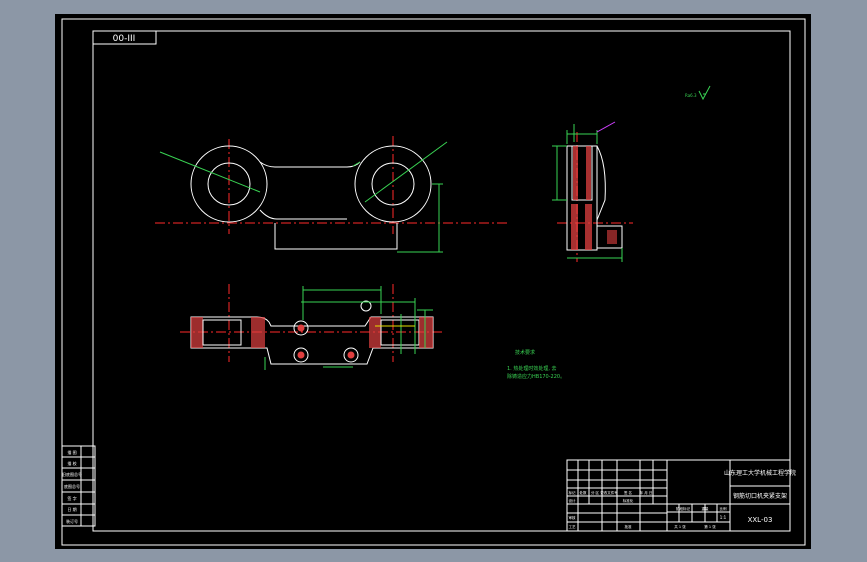 The image size is (867, 562). What do you see at coordinates (331, 194) in the screenshot?
I see `front-view` at bounding box center [331, 194].